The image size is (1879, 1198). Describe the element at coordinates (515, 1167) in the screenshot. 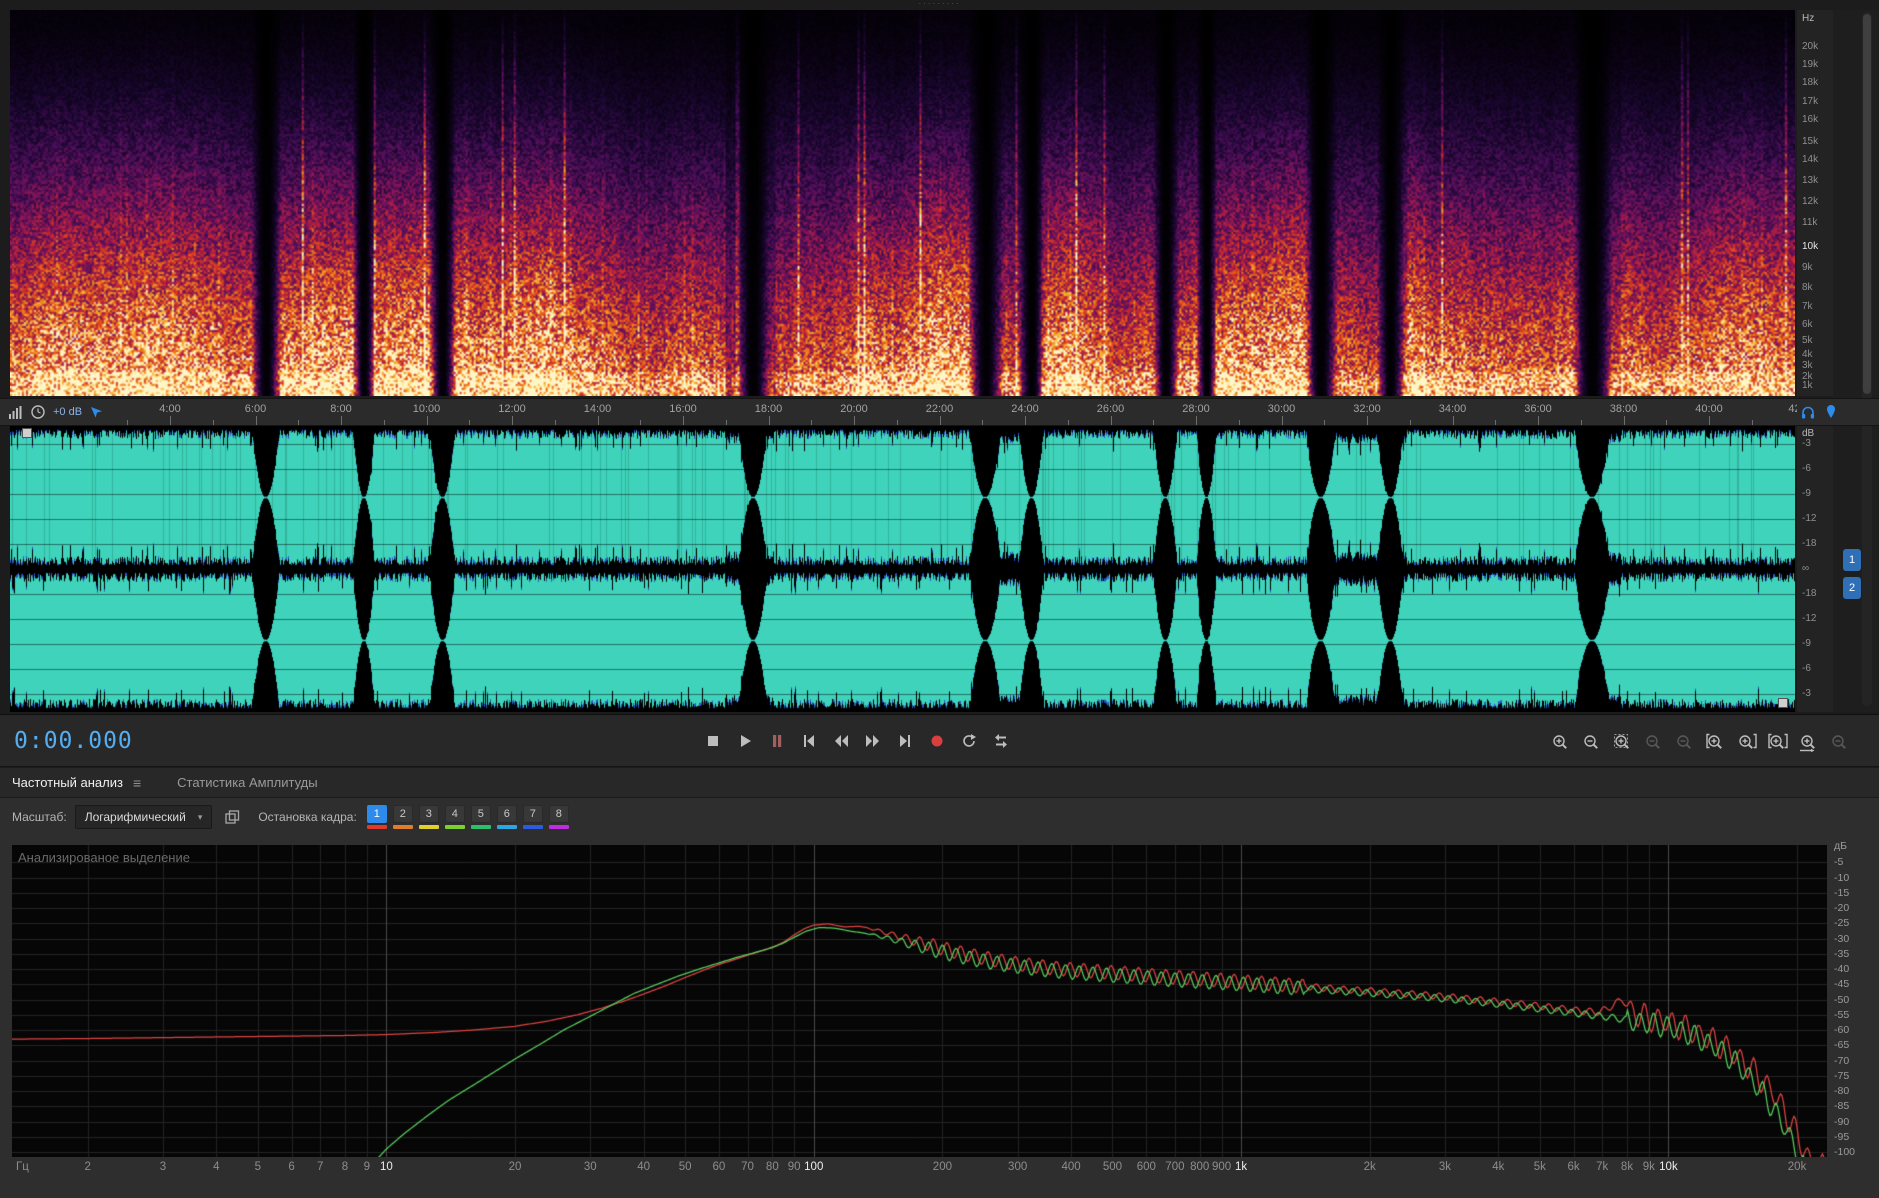

I see `chart-x-tick-label: 20` at that location.